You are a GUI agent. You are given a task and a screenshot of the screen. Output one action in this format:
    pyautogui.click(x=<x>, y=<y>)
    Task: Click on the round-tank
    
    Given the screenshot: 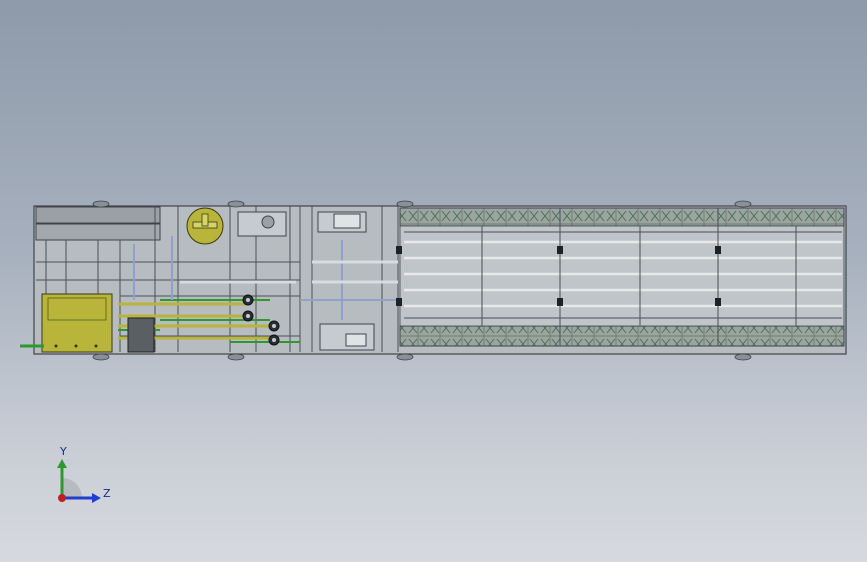 What is the action you would take?
    pyautogui.click(x=205, y=226)
    